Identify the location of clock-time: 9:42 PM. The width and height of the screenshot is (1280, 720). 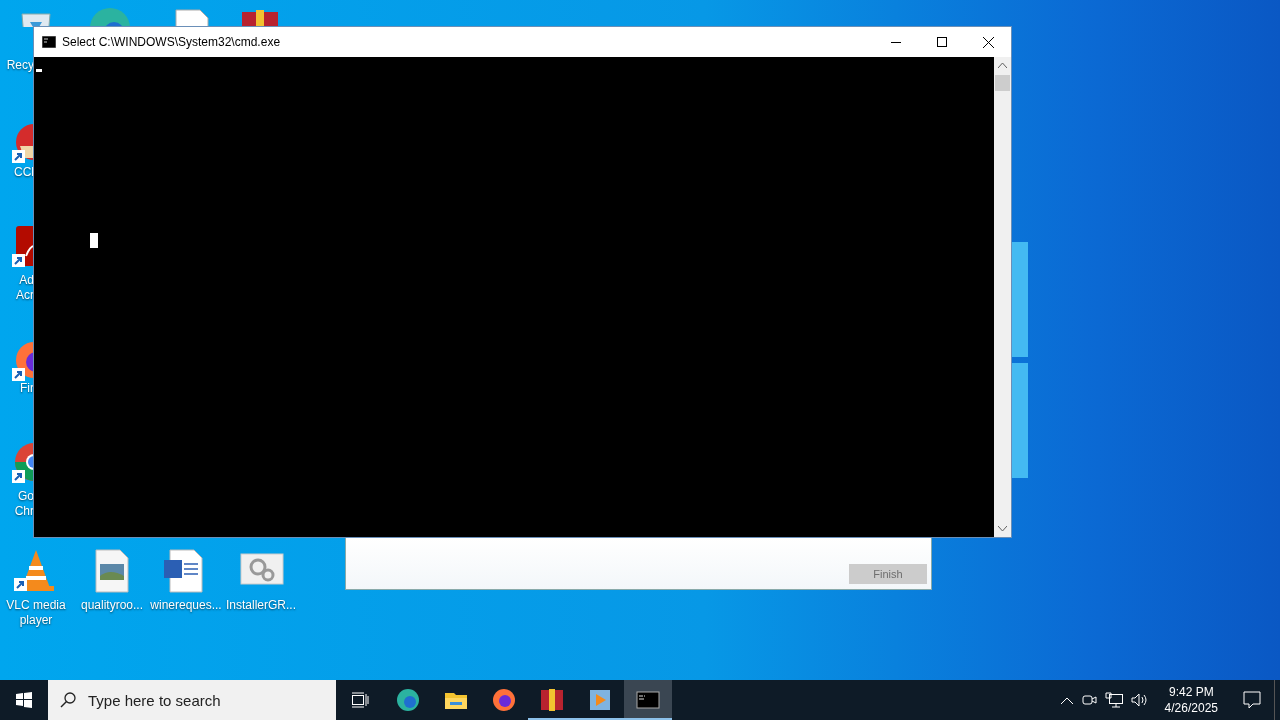
(1191, 692).